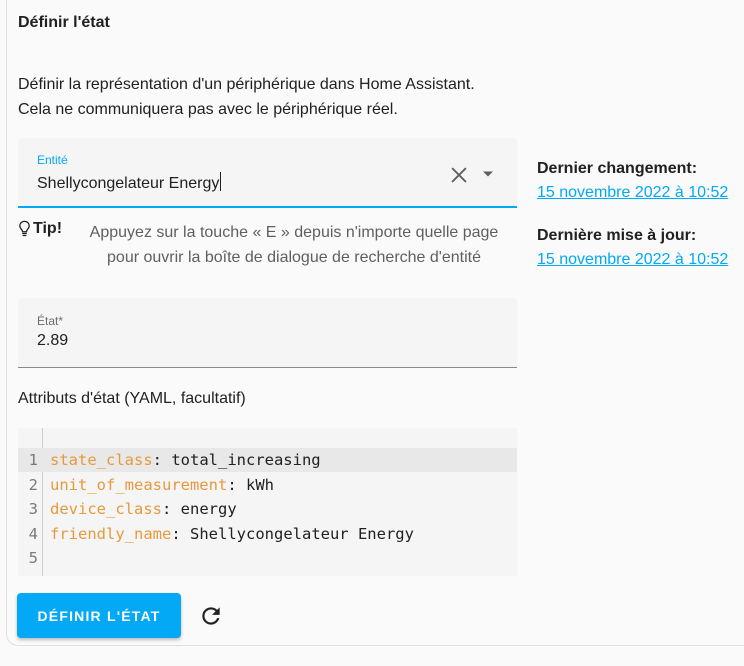  I want to click on lightbulb-icon, so click(24, 228).